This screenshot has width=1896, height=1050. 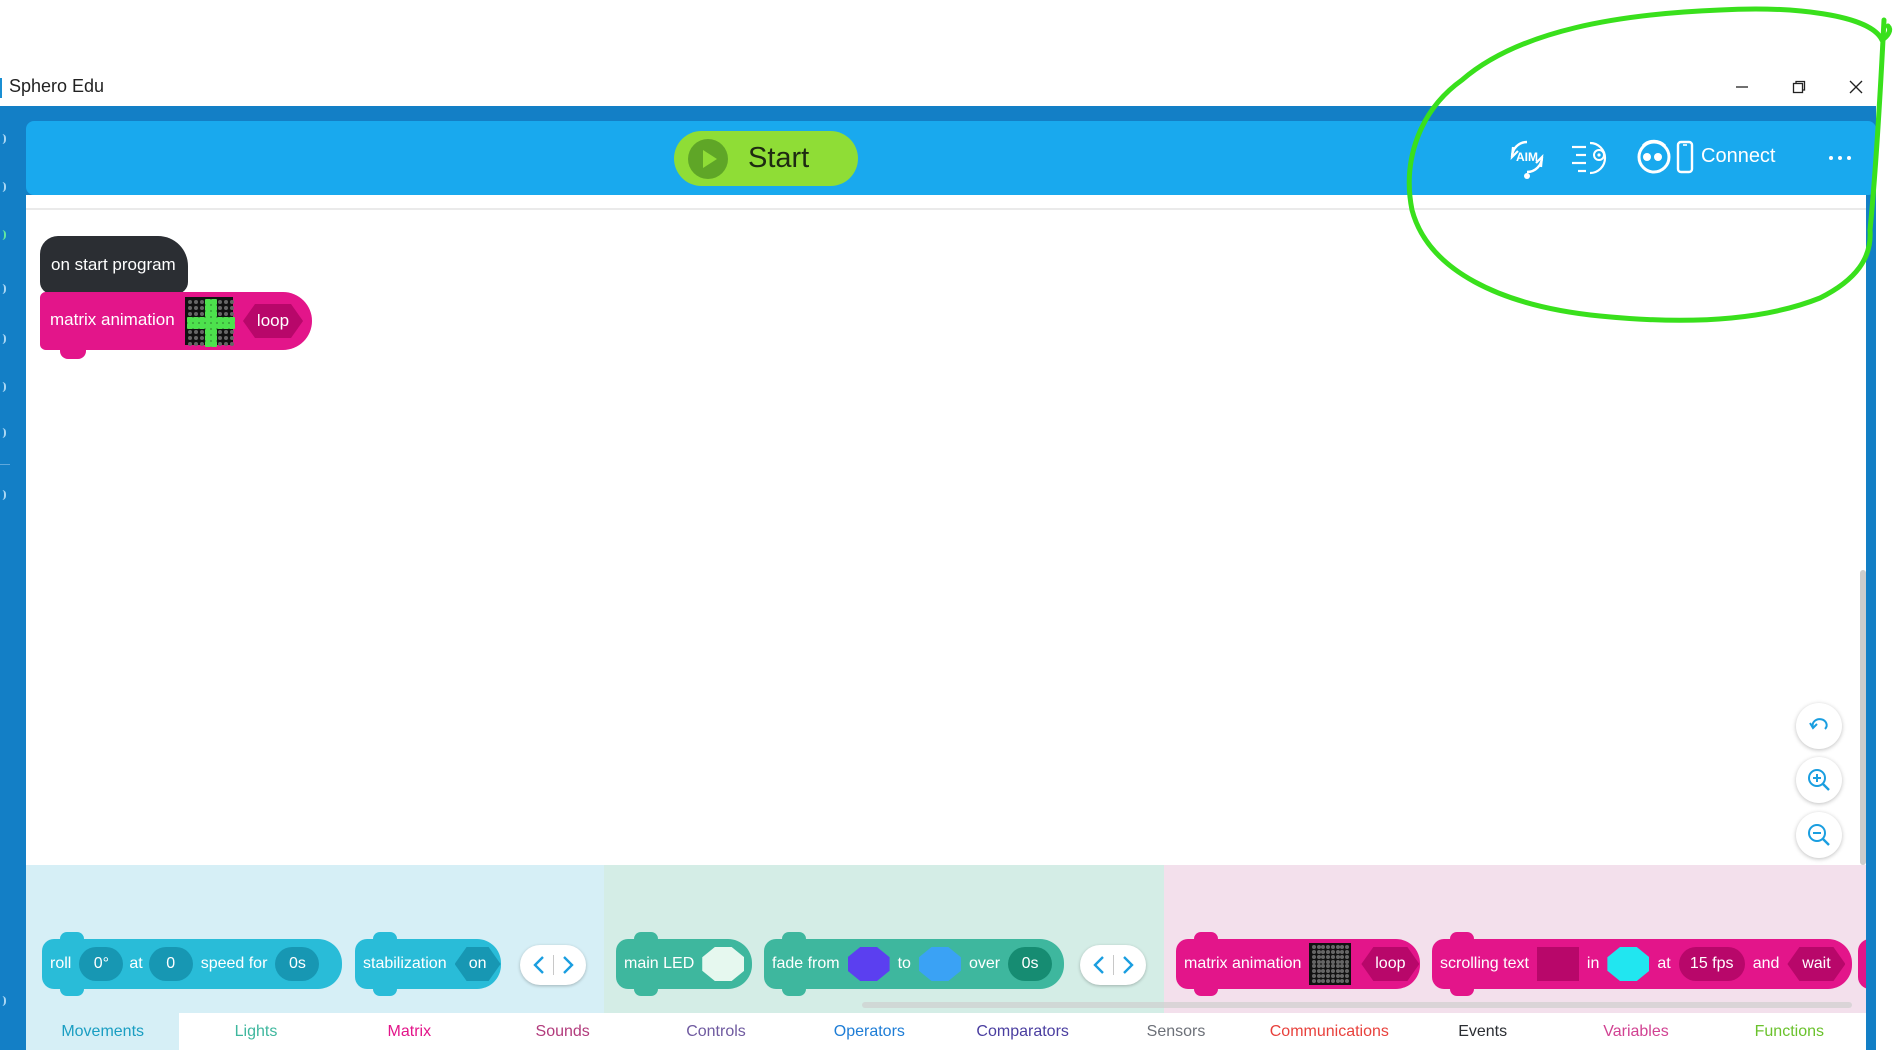 I want to click on palette-matrix-animation-block: matrix animation loop, so click(x=1298, y=964).